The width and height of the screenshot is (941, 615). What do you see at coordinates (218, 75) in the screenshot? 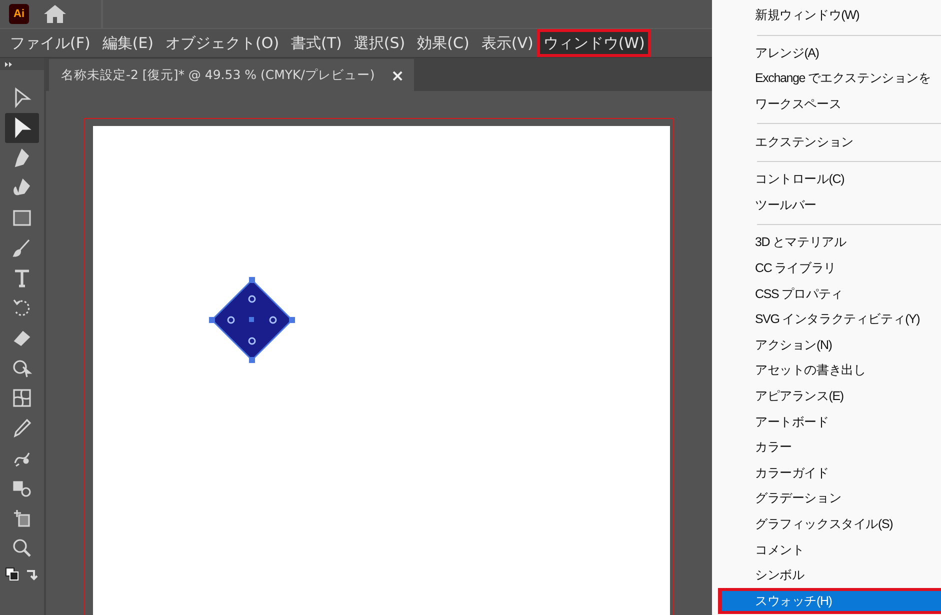
I see `document-title: 名称未設定-2 [復元]* @ 49.53 % (CMYK/プレビュー)` at bounding box center [218, 75].